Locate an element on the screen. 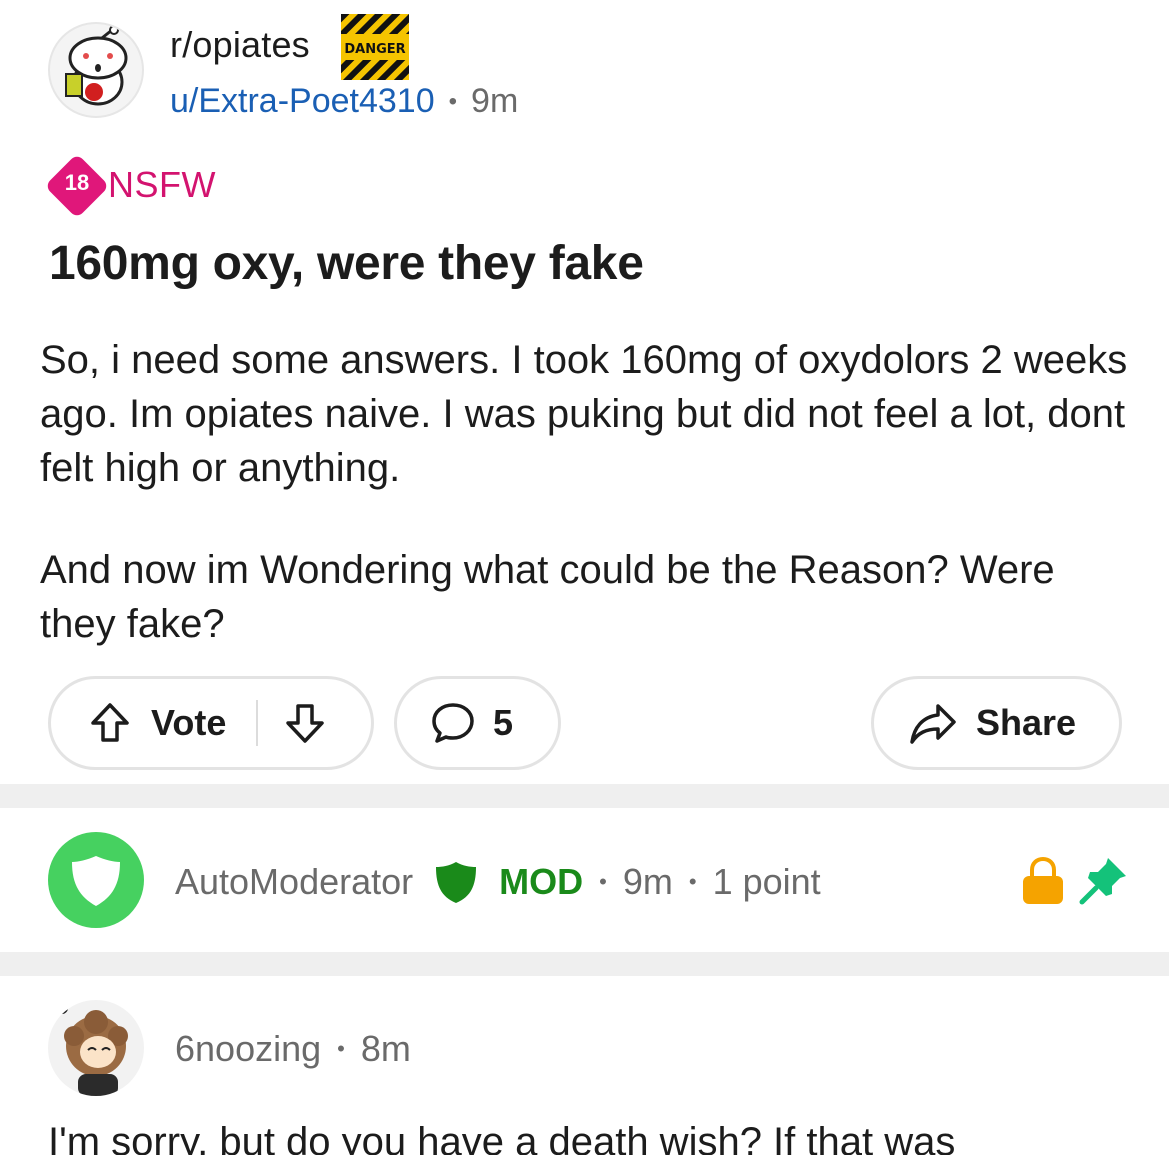  upvote-icon is located at coordinates (110, 723).